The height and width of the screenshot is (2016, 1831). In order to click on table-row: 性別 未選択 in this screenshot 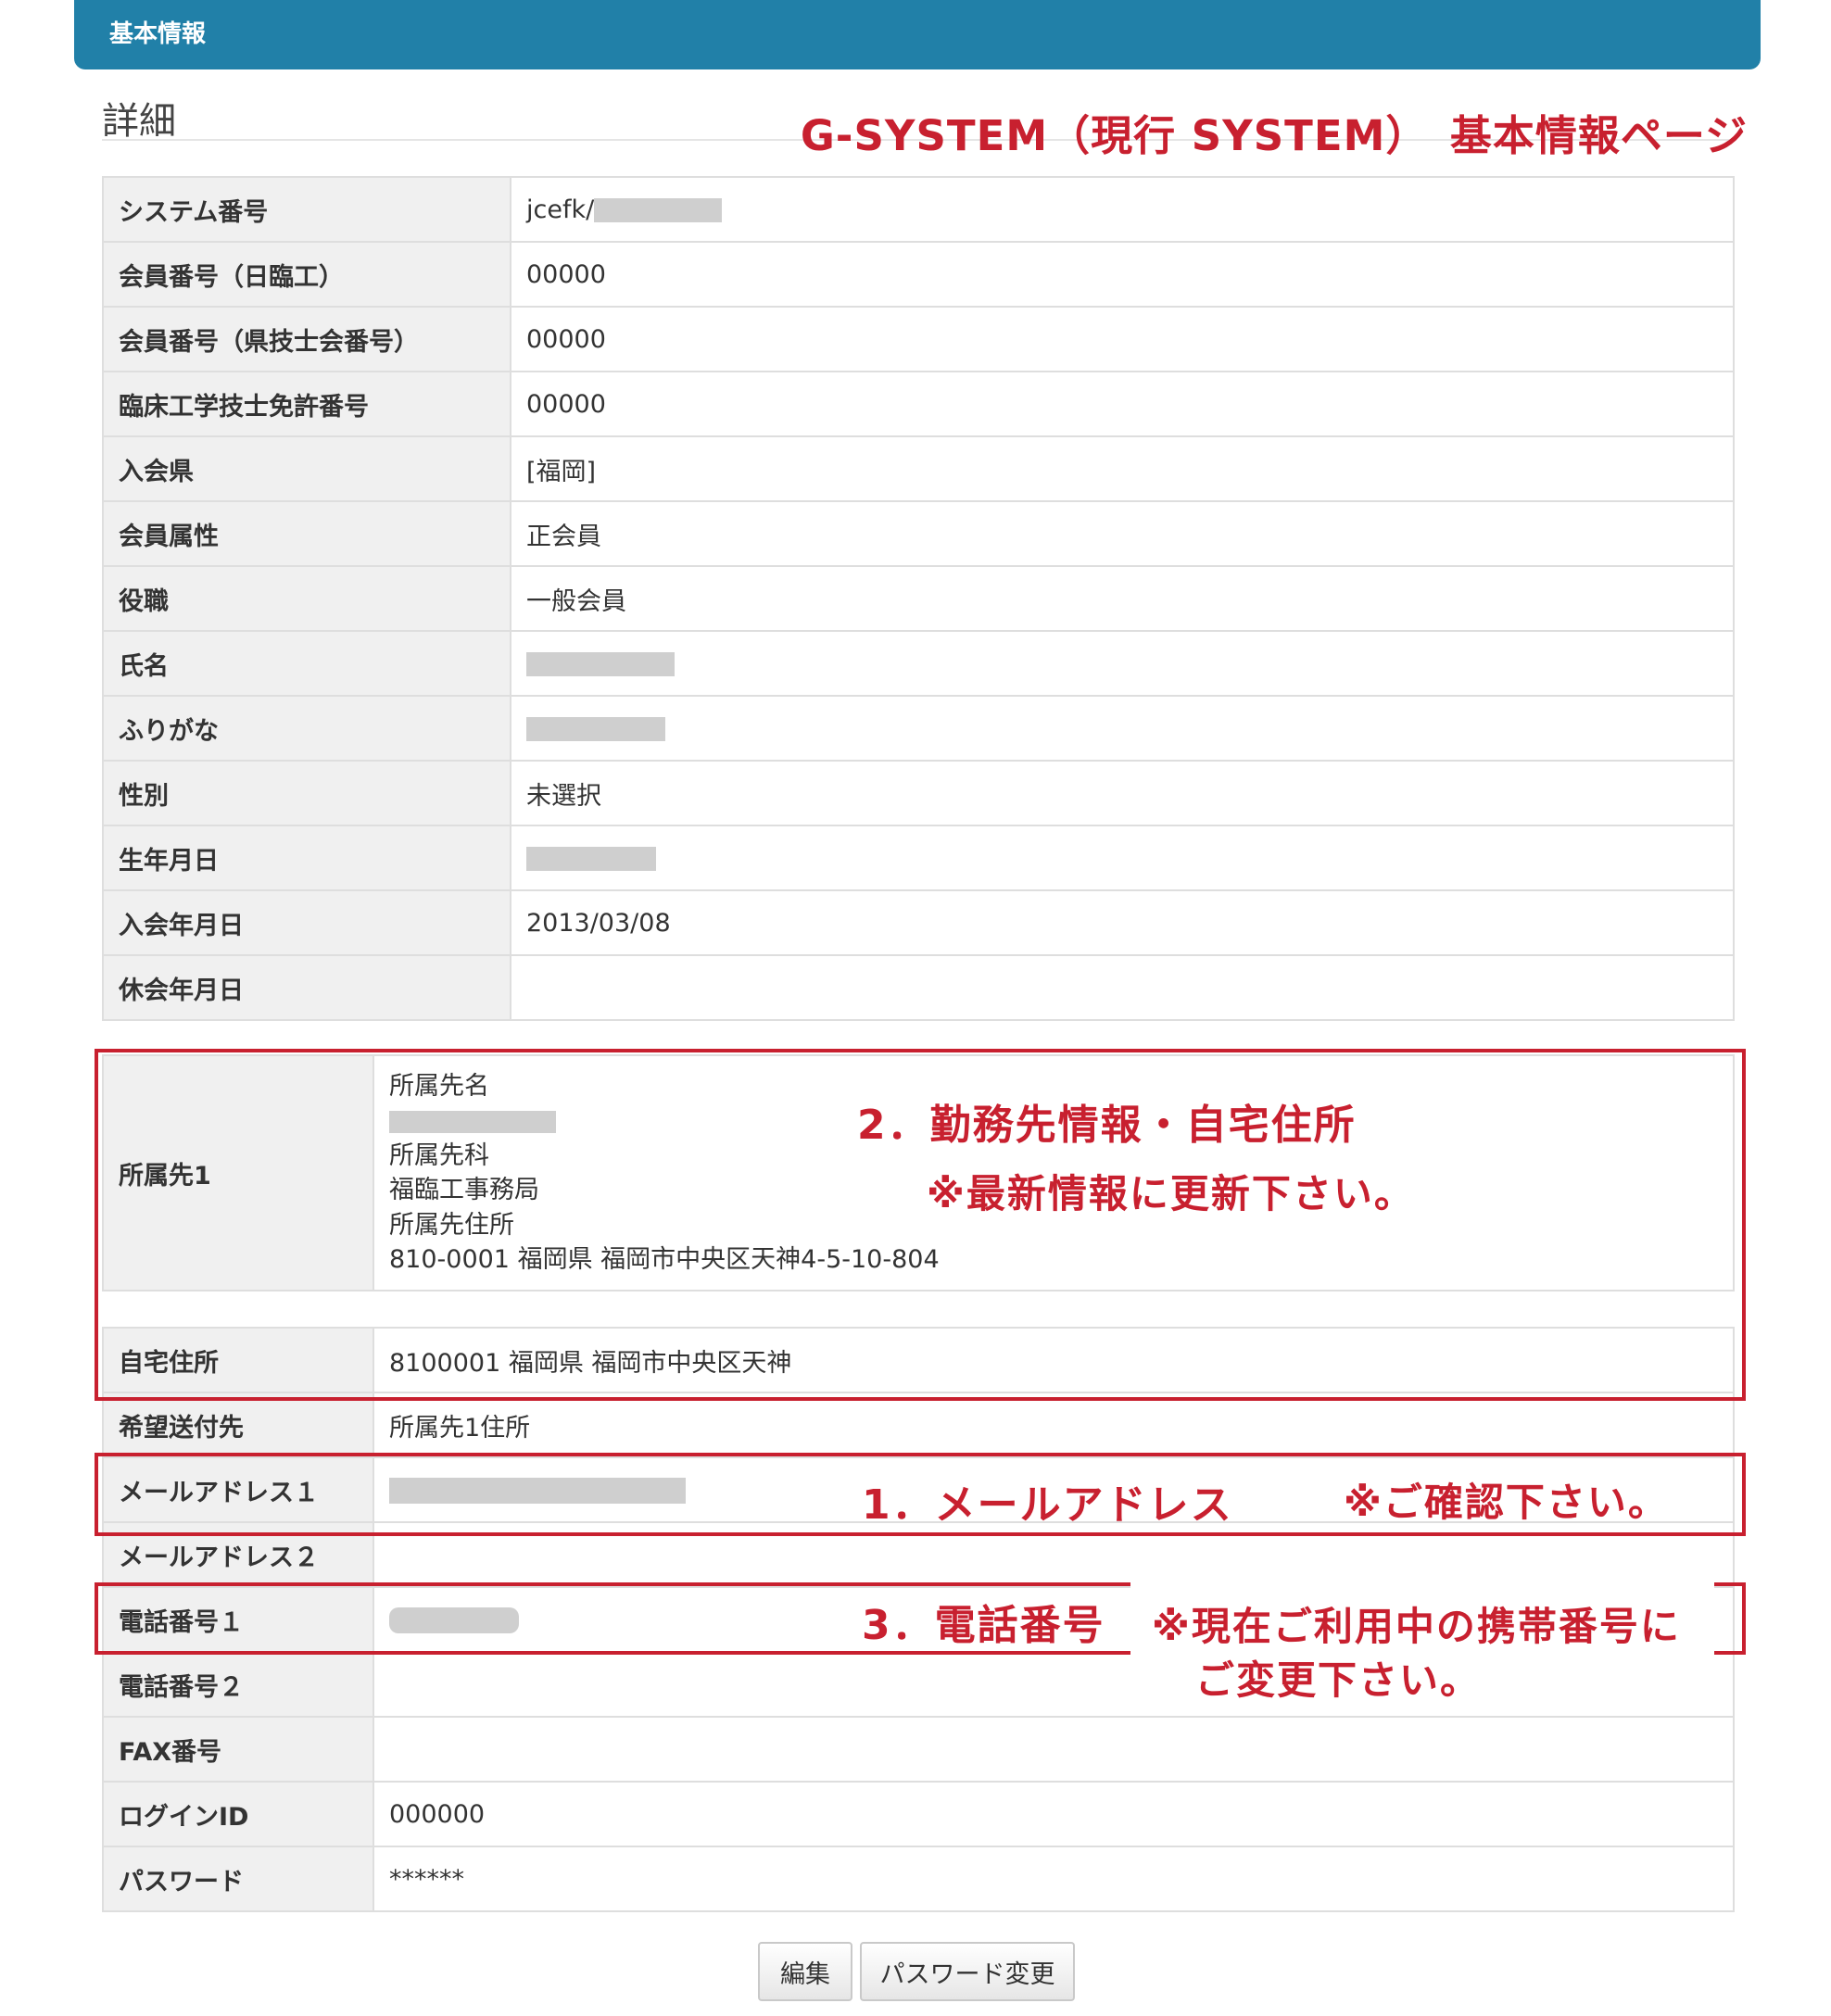, I will do `click(918, 793)`.